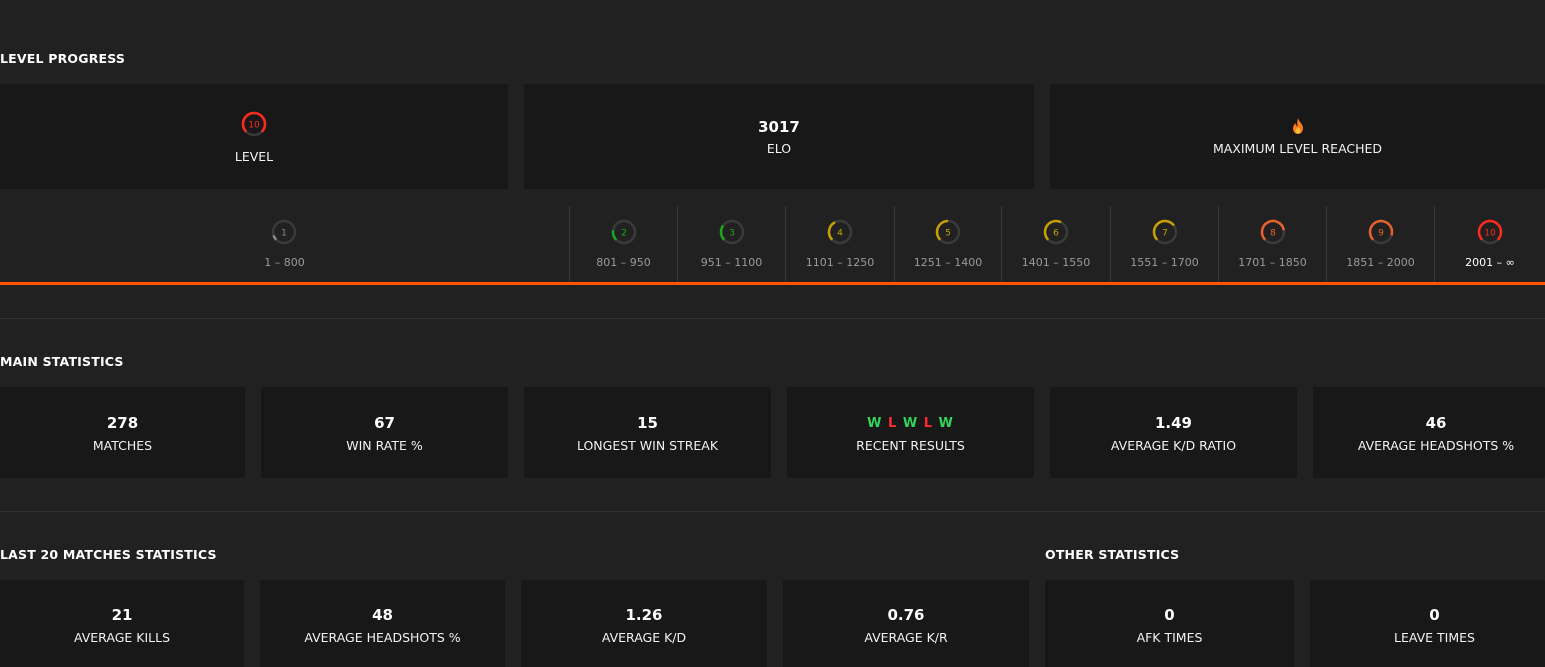 The width and height of the screenshot is (1545, 667). What do you see at coordinates (779, 148) in the screenshot?
I see `elo-label: ELO` at bounding box center [779, 148].